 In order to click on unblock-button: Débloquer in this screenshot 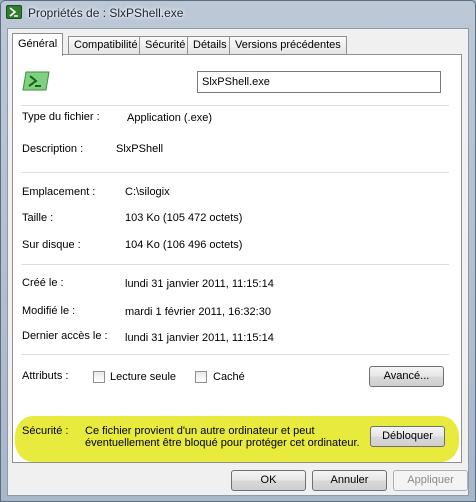, I will do `click(407, 436)`.